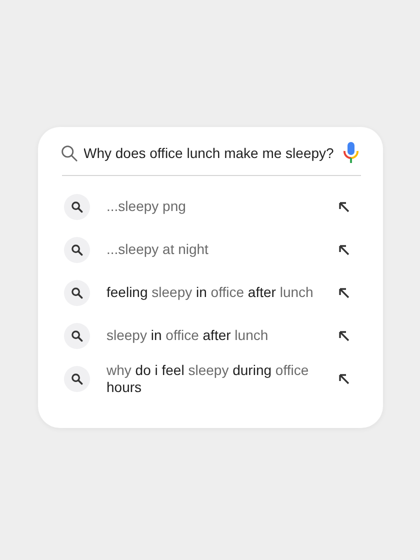 The height and width of the screenshot is (560, 420). I want to click on suggestion-link: ...sleepy png, so click(215, 206).